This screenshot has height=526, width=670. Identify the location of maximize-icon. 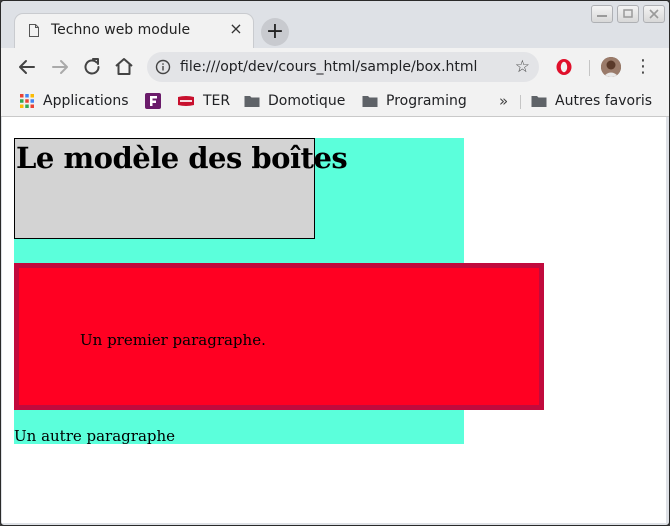
(628, 13).